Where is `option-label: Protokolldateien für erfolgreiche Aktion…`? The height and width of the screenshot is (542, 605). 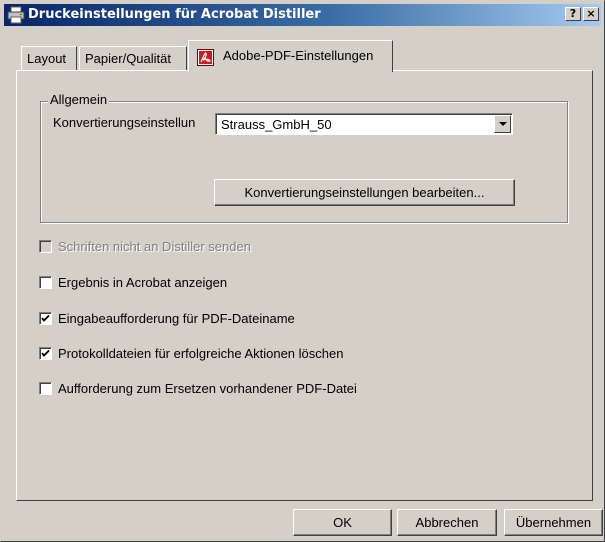
option-label: Protokolldateien für erfolgreiche Aktion… is located at coordinates (201, 353).